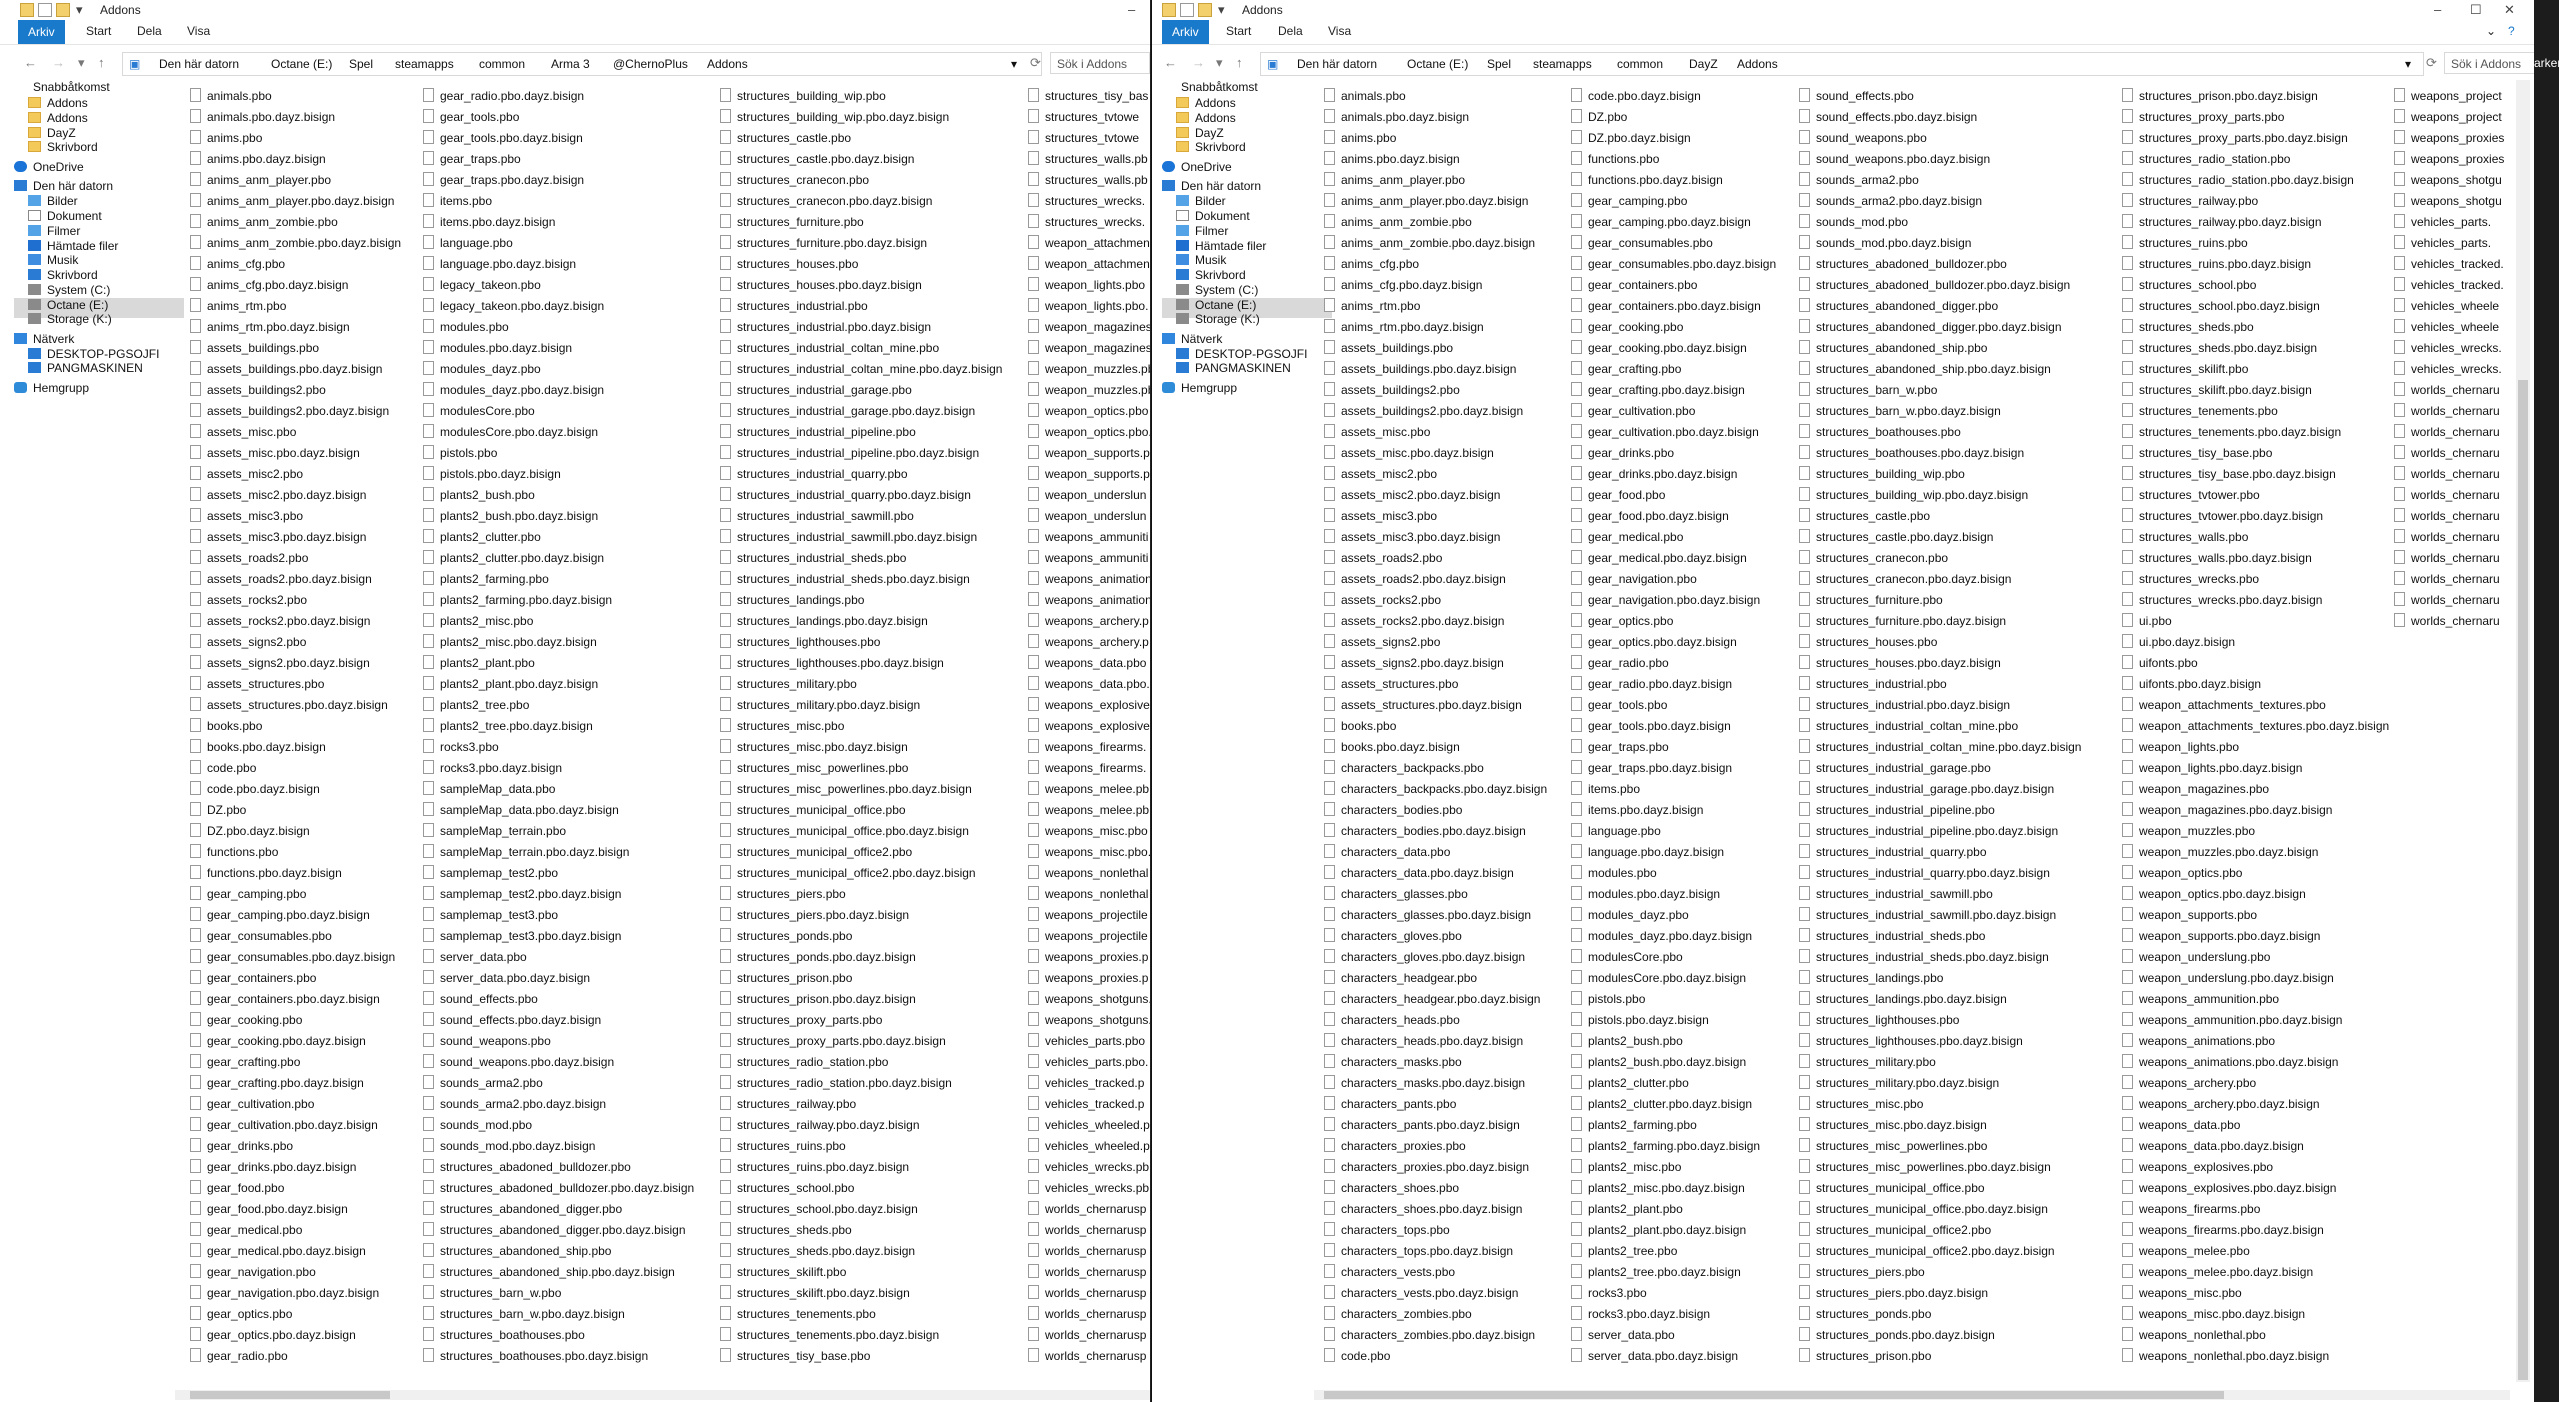 The height and width of the screenshot is (1402, 2559). What do you see at coordinates (295, 854) in the screenshot?
I see `file-item: functions.pbo` at bounding box center [295, 854].